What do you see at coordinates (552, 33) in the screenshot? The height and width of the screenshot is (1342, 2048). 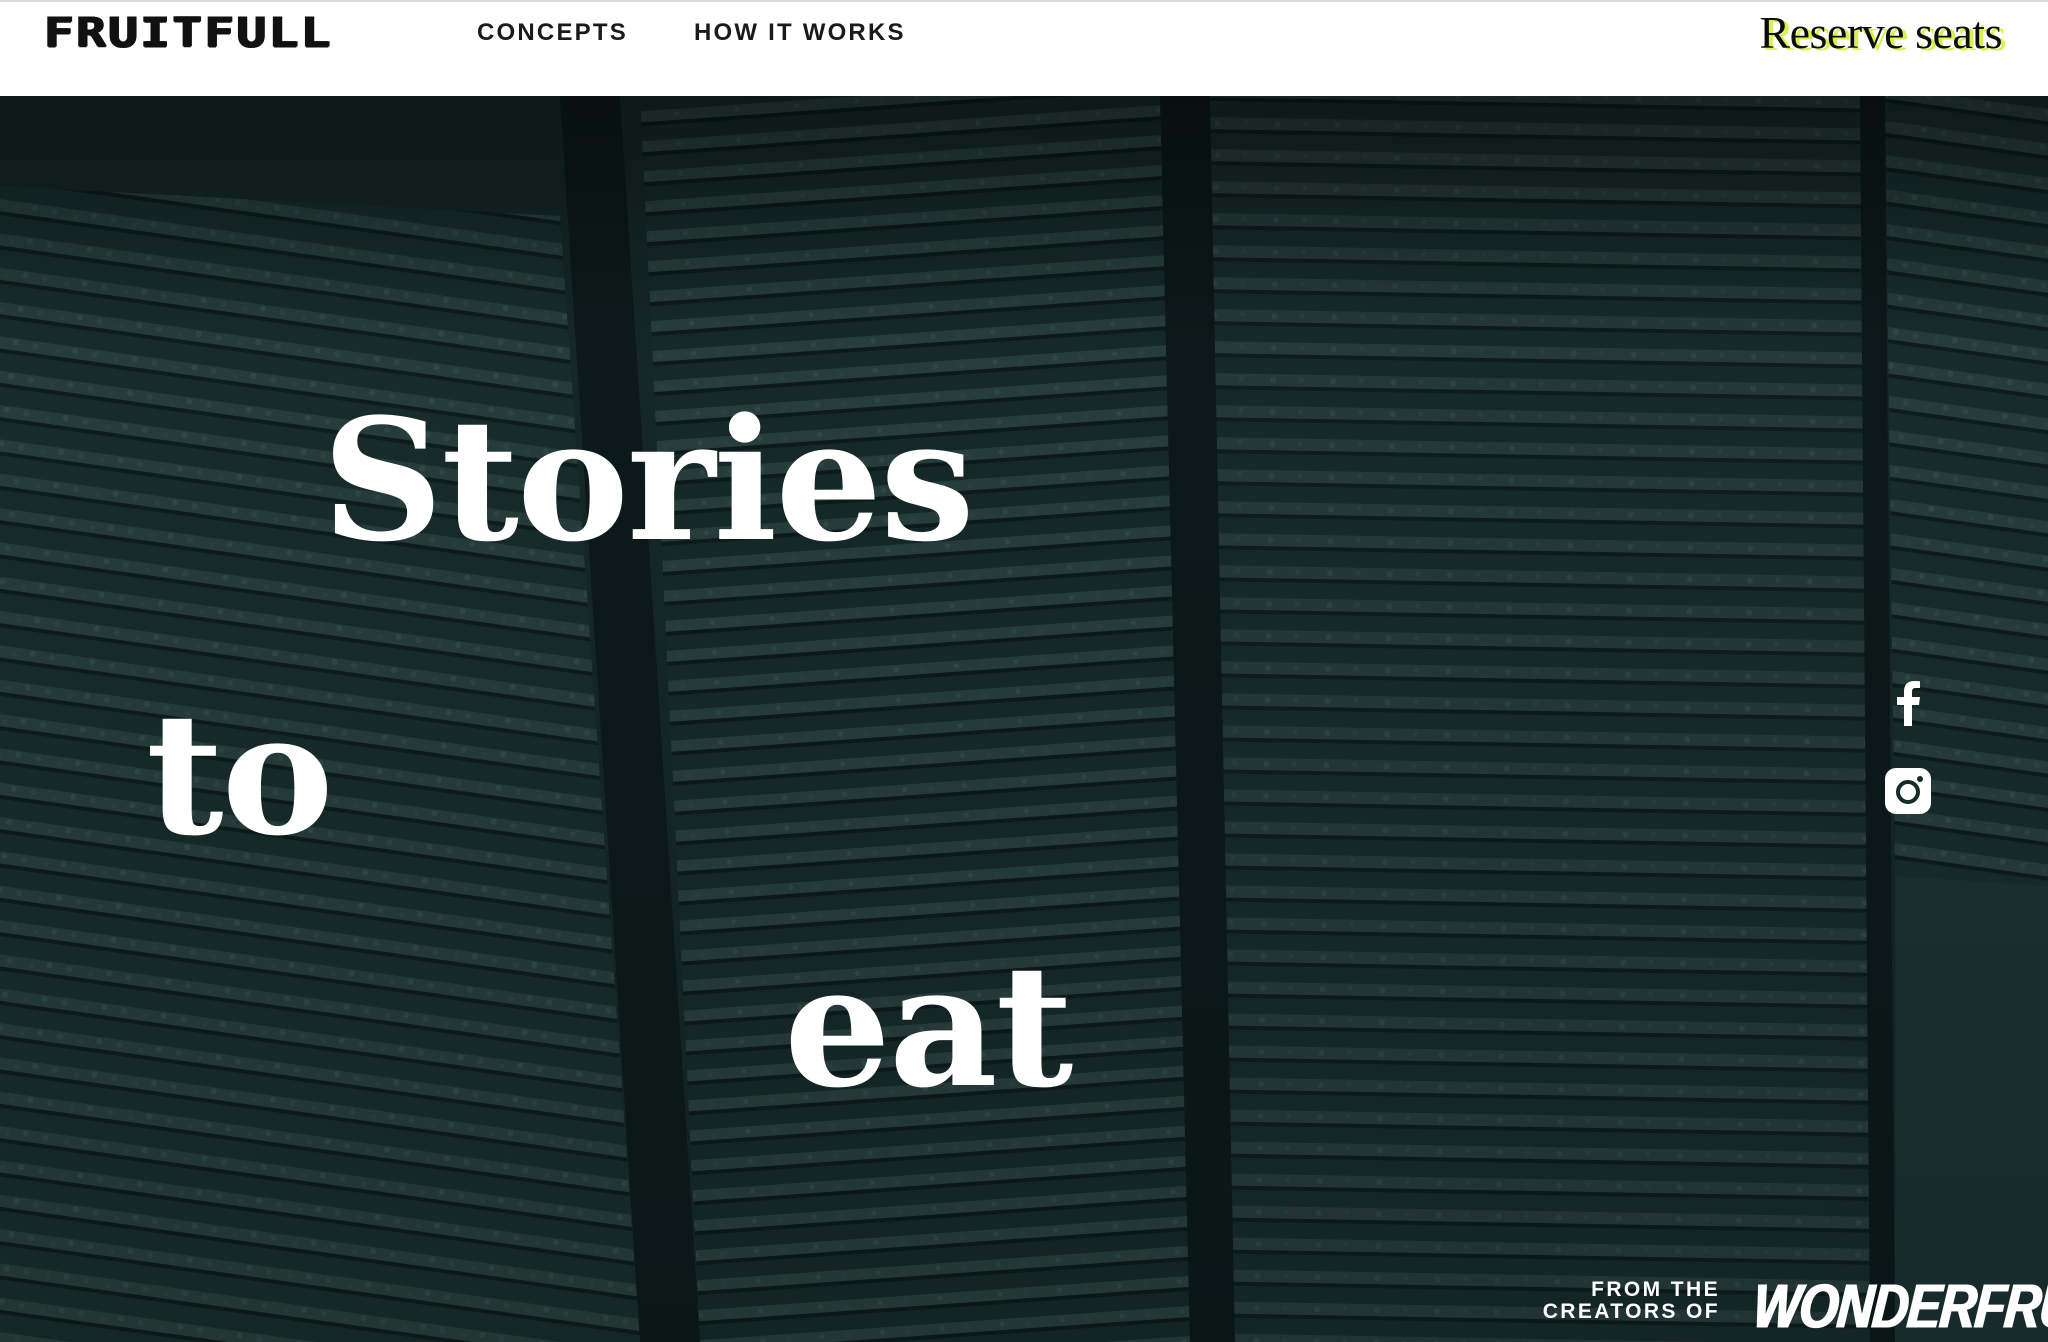 I see `nav-concepts-link: CONCEPTS` at bounding box center [552, 33].